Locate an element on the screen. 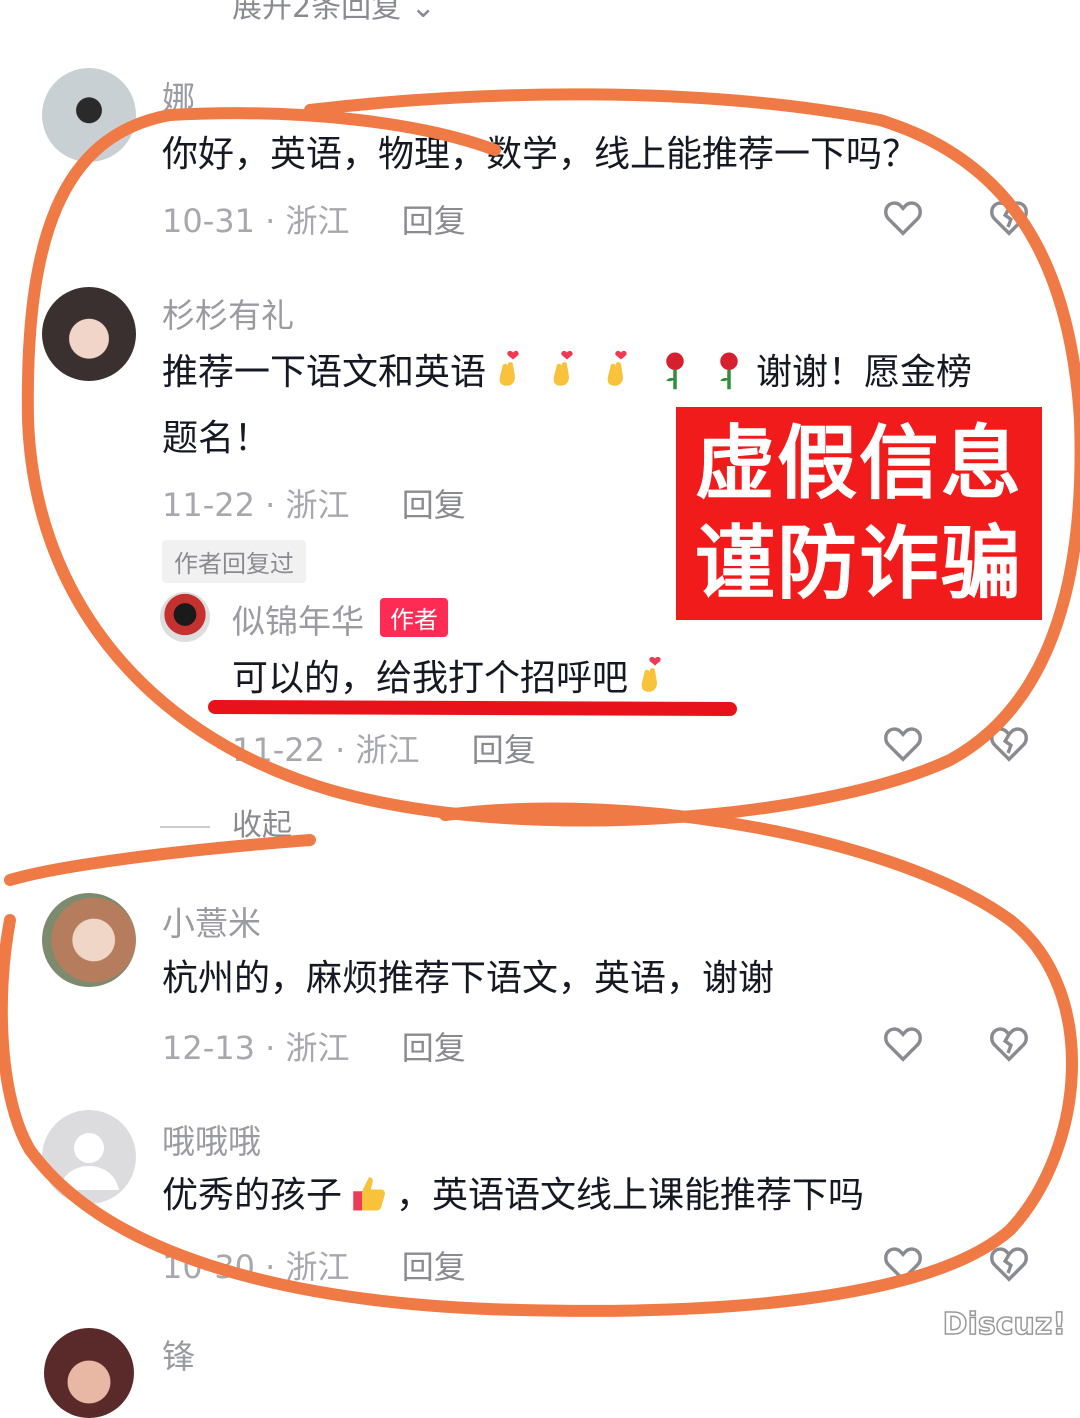 Image resolution: width=1080 pixels, height=1418 pixels. divider is located at coordinates (185, 826).